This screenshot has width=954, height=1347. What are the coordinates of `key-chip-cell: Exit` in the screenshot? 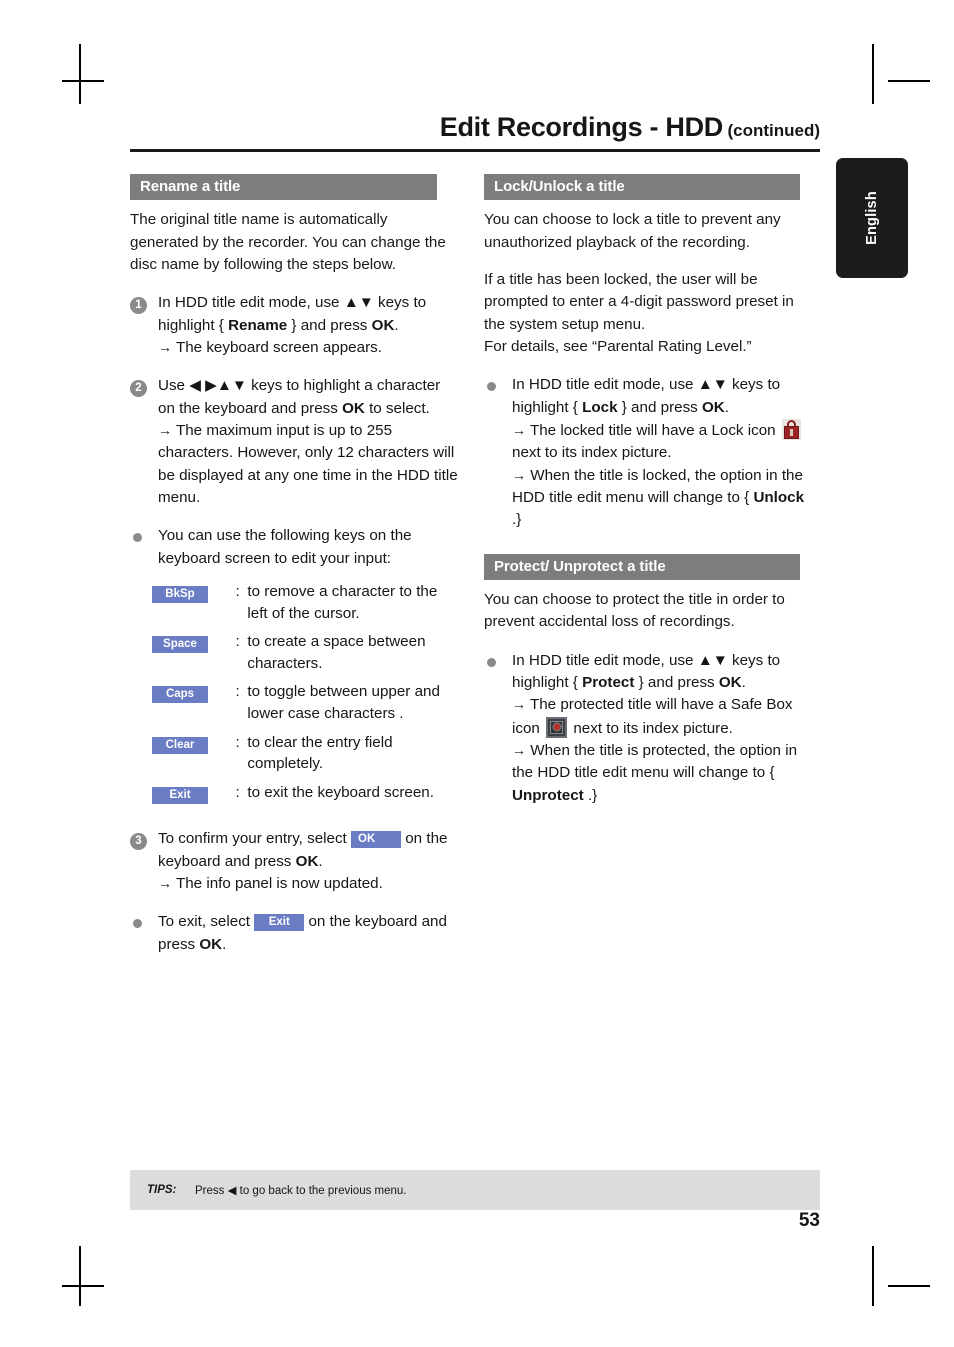 It's located at (194, 797).